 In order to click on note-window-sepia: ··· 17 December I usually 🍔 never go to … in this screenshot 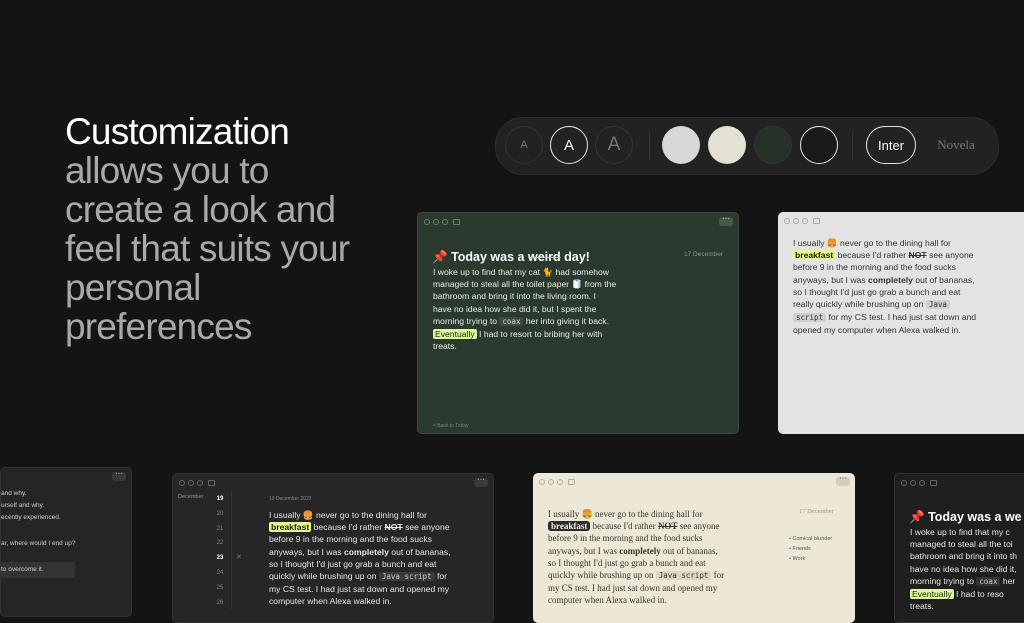, I will do `click(694, 548)`.